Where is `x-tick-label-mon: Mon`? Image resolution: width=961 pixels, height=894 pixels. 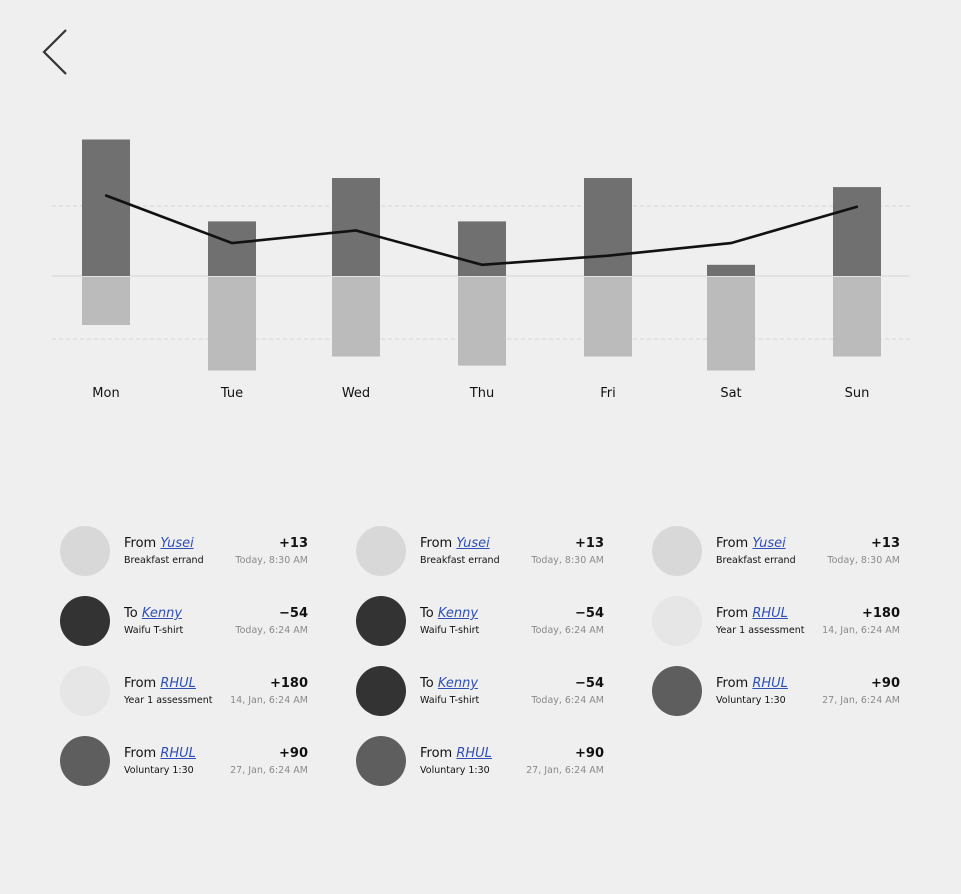
x-tick-label-mon: Mon is located at coordinates (105, 393).